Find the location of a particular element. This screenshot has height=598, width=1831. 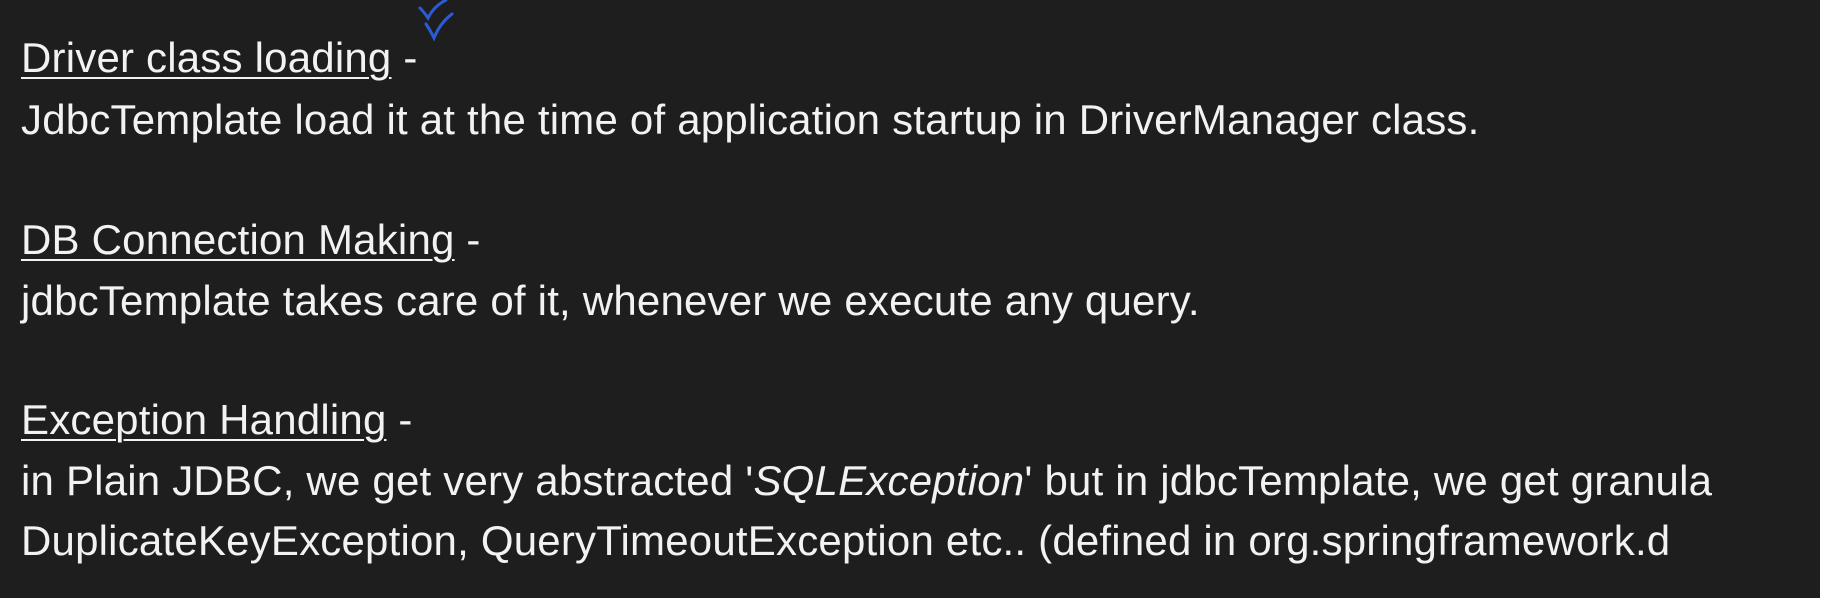

page-edge is located at coordinates (1825, 299).